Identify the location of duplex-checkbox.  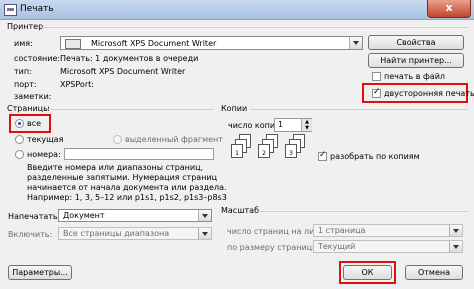
(376, 92).